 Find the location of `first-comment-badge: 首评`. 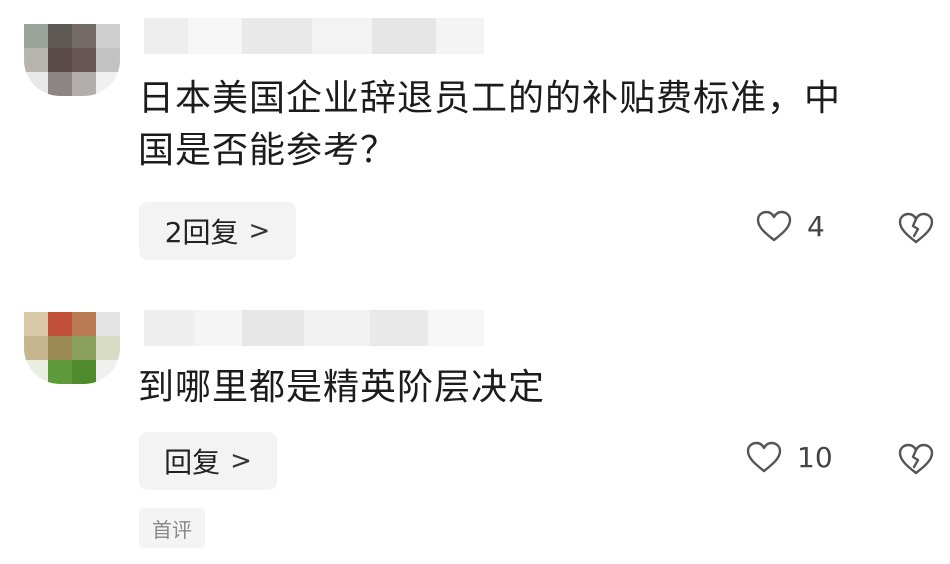

first-comment-badge: 首评 is located at coordinates (172, 528).